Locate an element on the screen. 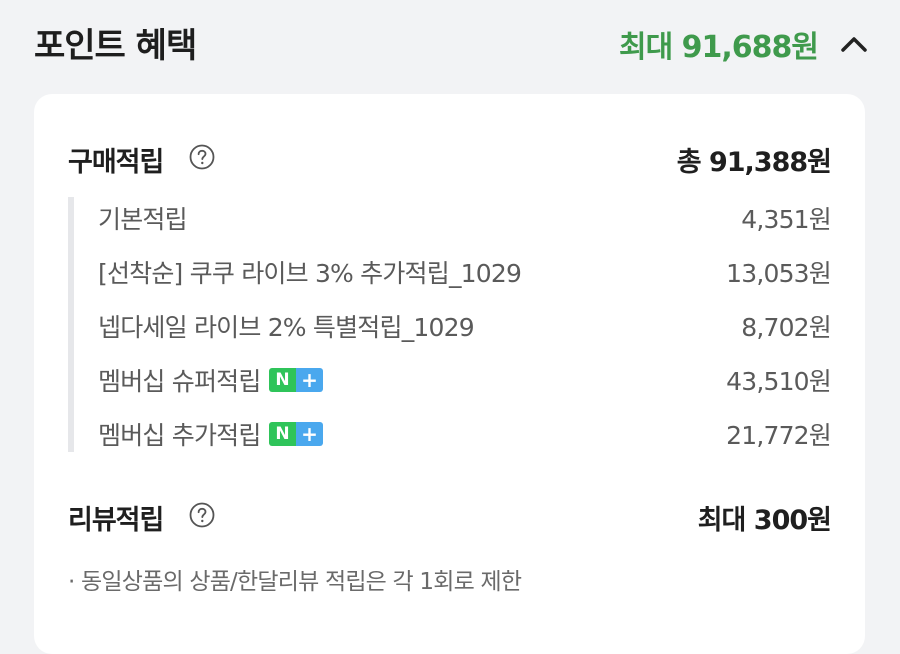 The height and width of the screenshot is (654, 900). list-item-amount: 43,510원 is located at coordinates (779, 381).